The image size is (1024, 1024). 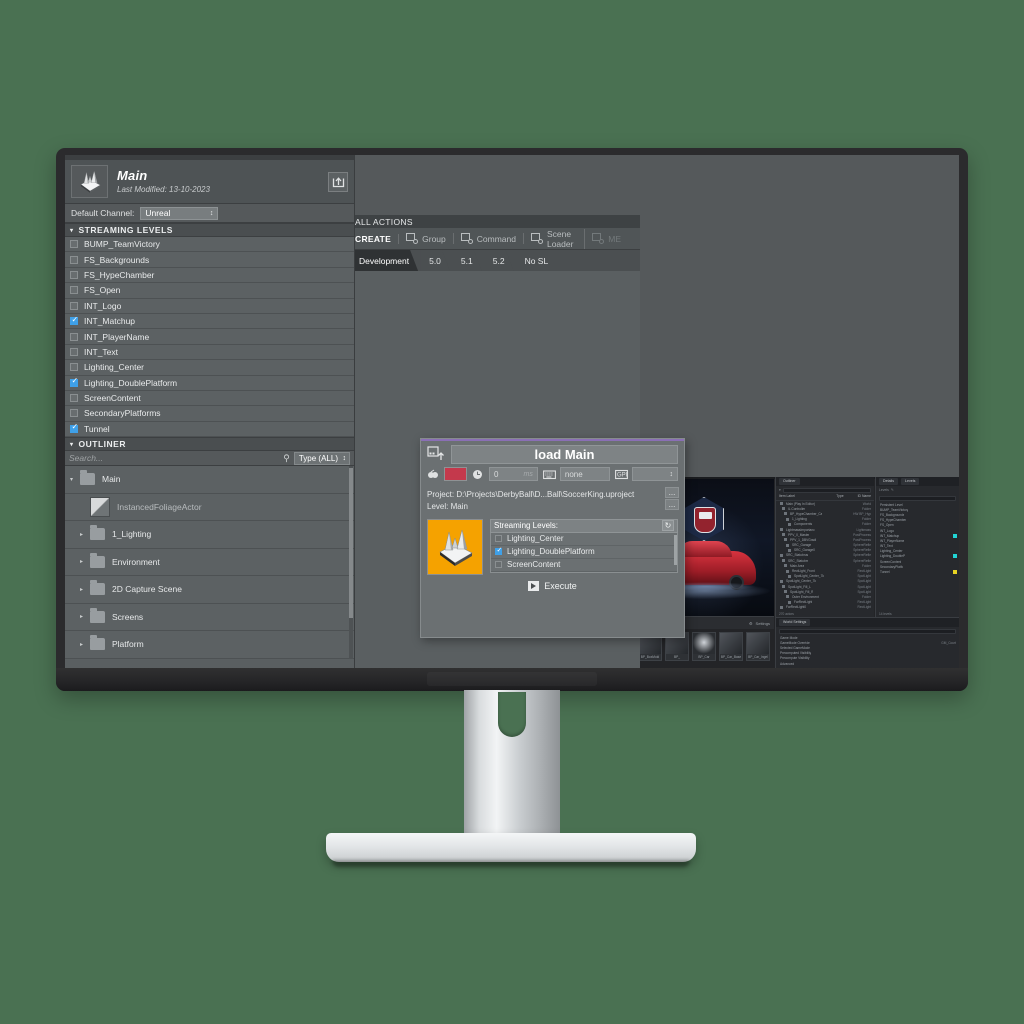 I want to click on streaming-level-row: INT_Text, so click(x=209, y=352).